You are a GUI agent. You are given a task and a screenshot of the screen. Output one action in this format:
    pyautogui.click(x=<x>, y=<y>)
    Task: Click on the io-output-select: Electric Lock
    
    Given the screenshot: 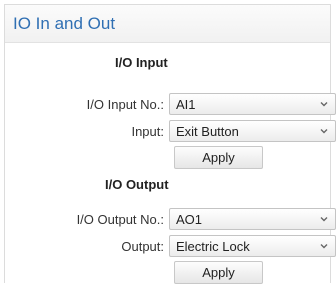 What is the action you would take?
    pyautogui.click(x=252, y=246)
    